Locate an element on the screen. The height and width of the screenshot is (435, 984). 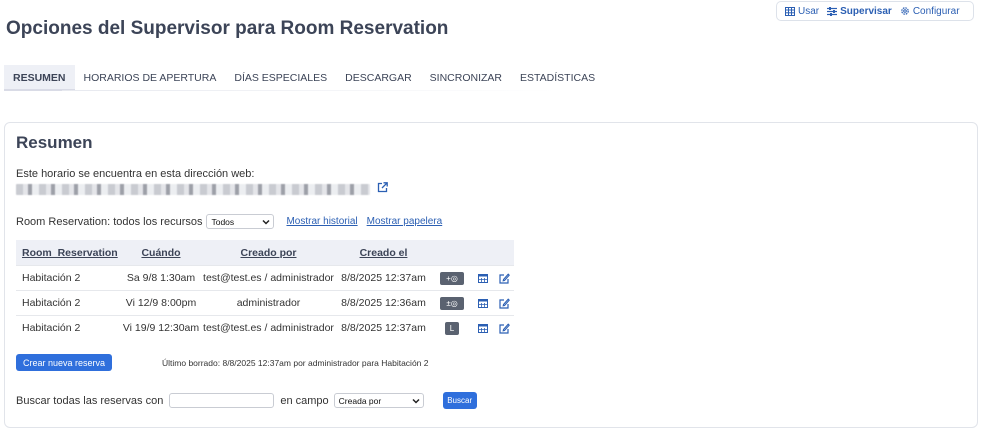
use-link: Usar is located at coordinates (802, 11).